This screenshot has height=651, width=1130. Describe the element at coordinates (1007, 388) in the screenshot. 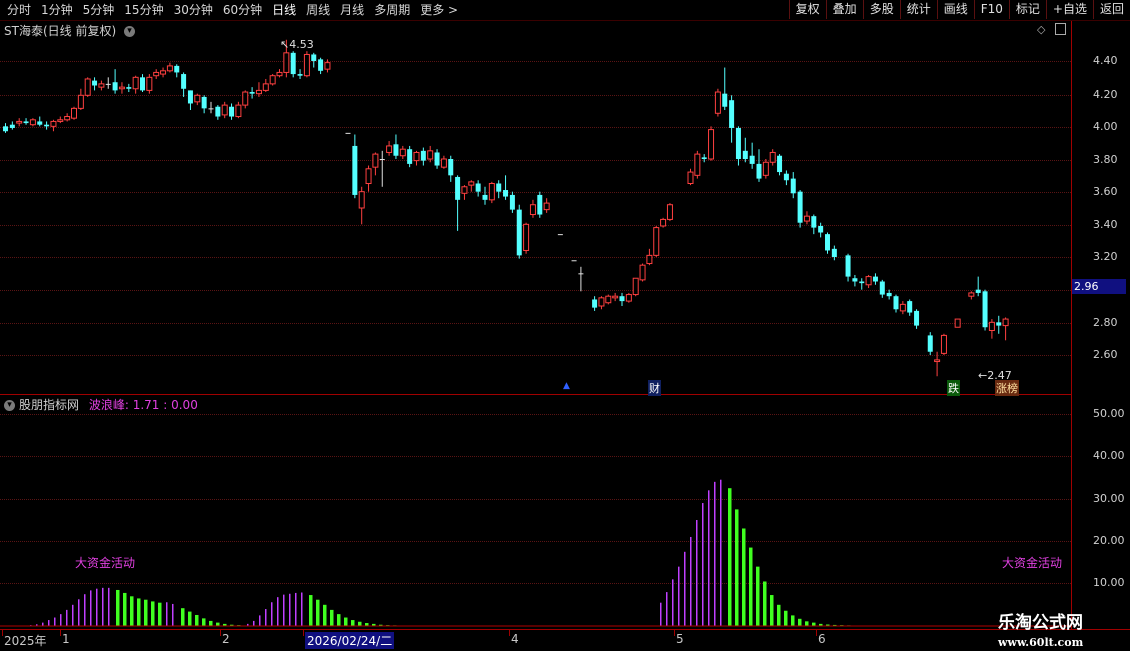

I see `rank-marker: 涨榜` at that location.